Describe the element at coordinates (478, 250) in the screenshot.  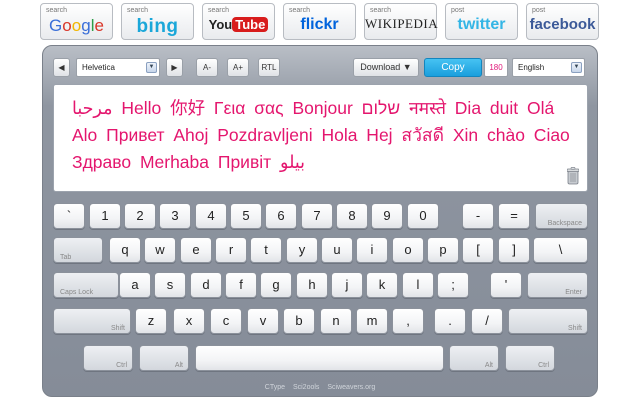
I see `key-left-bracket: [` at that location.